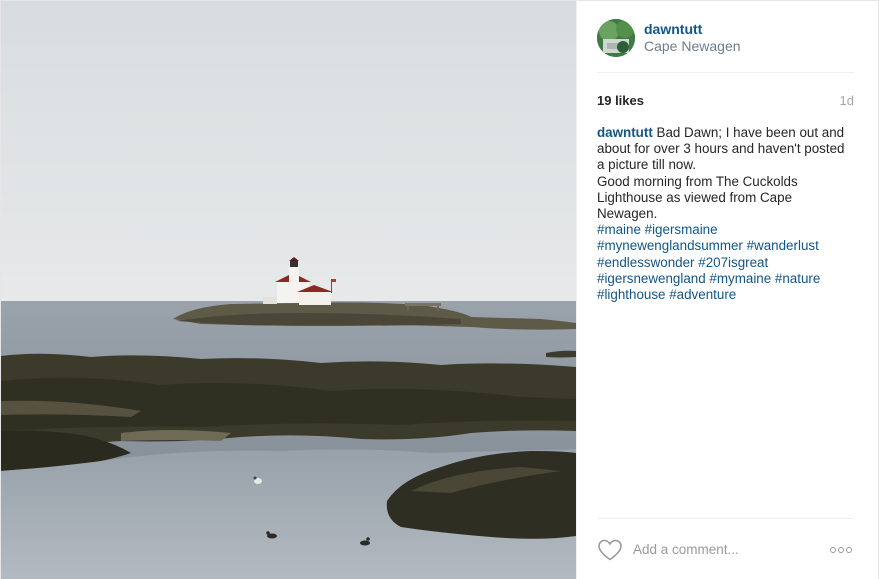 This screenshot has height=579, width=879. What do you see at coordinates (646, 165) in the screenshot?
I see `caption-text: a picture till now.` at bounding box center [646, 165].